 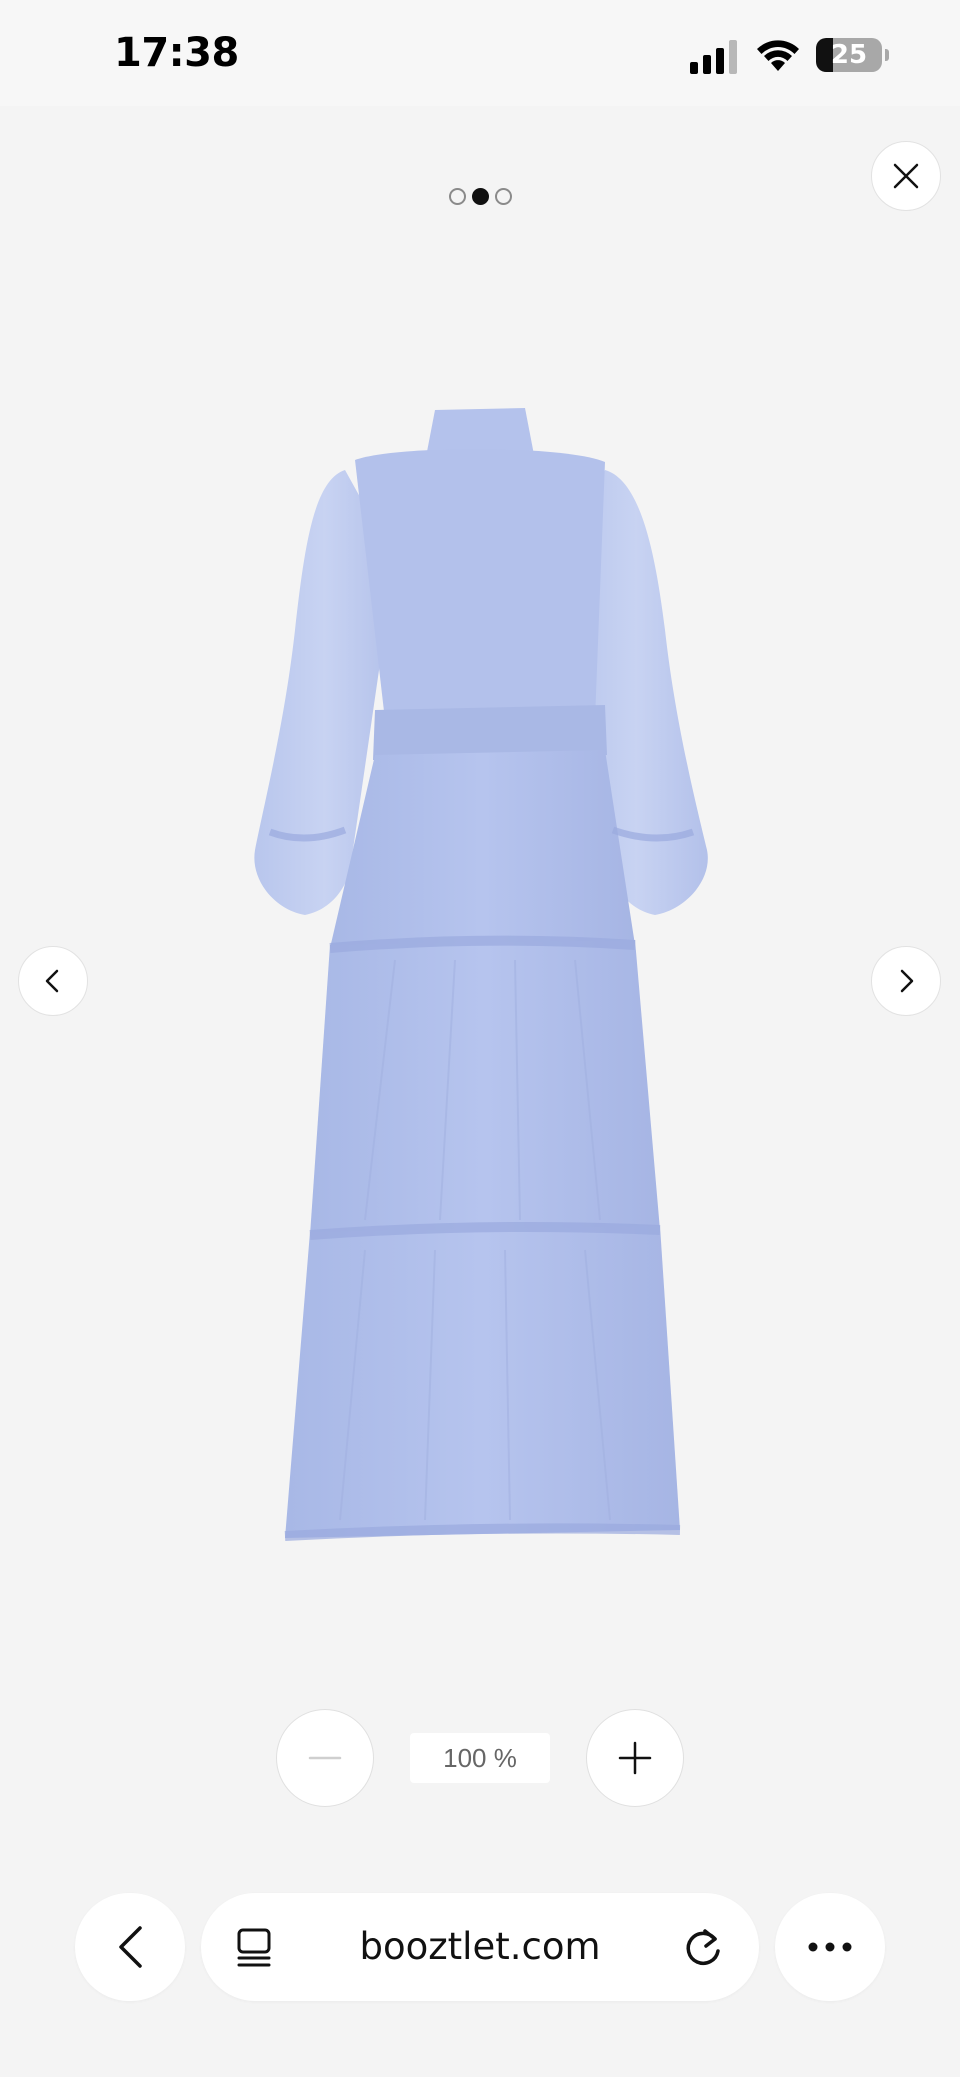 What do you see at coordinates (703, 1947) in the screenshot?
I see `reload-icon` at bounding box center [703, 1947].